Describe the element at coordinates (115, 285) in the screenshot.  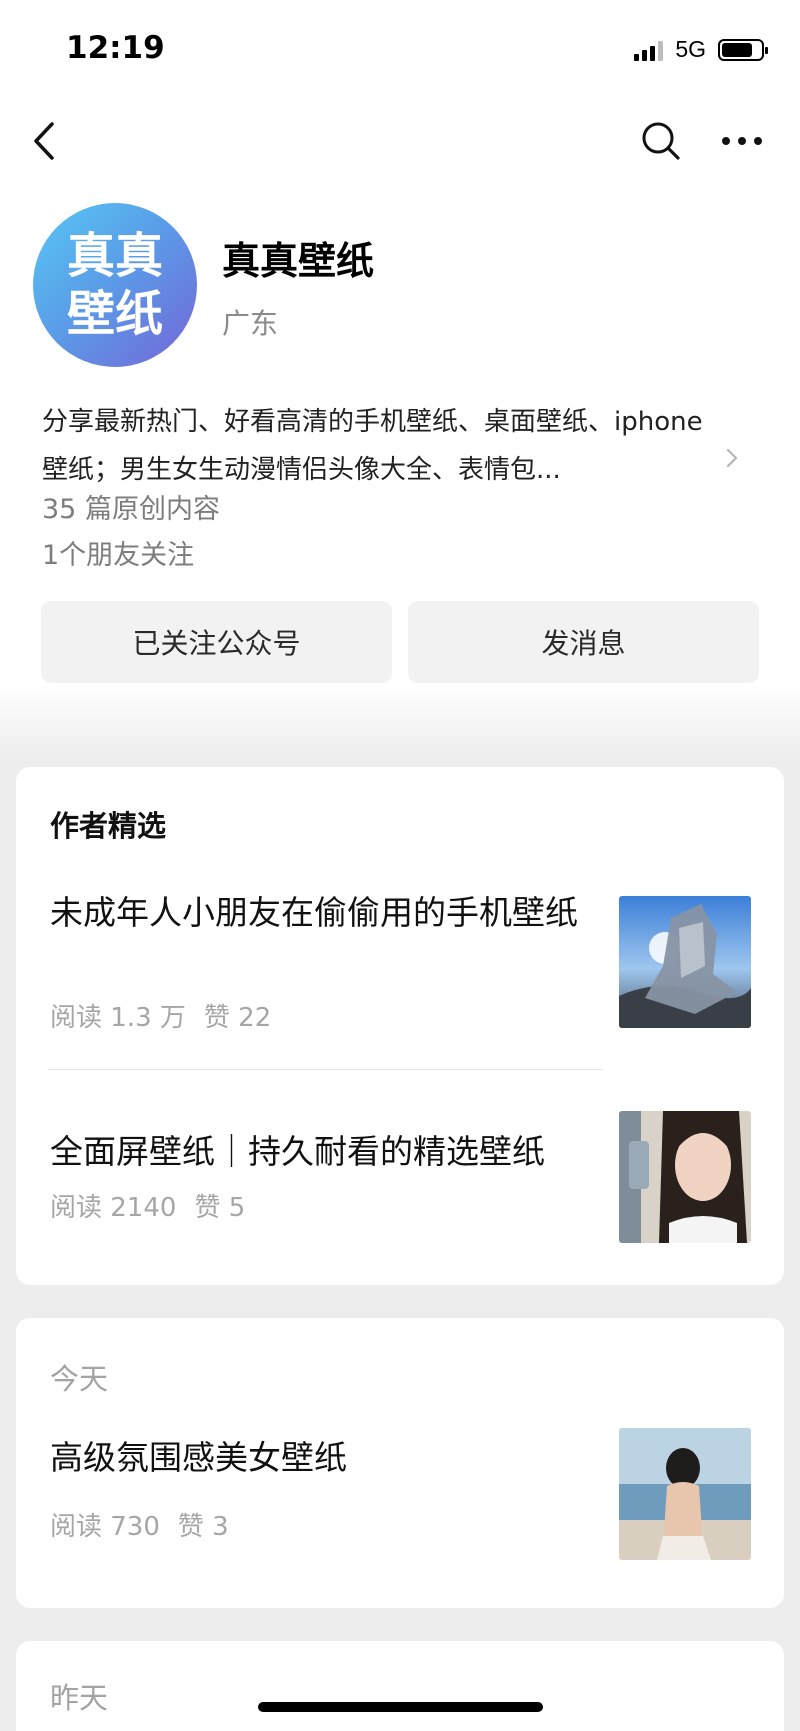
I see `account-avatar: 真真 壁纸` at that location.